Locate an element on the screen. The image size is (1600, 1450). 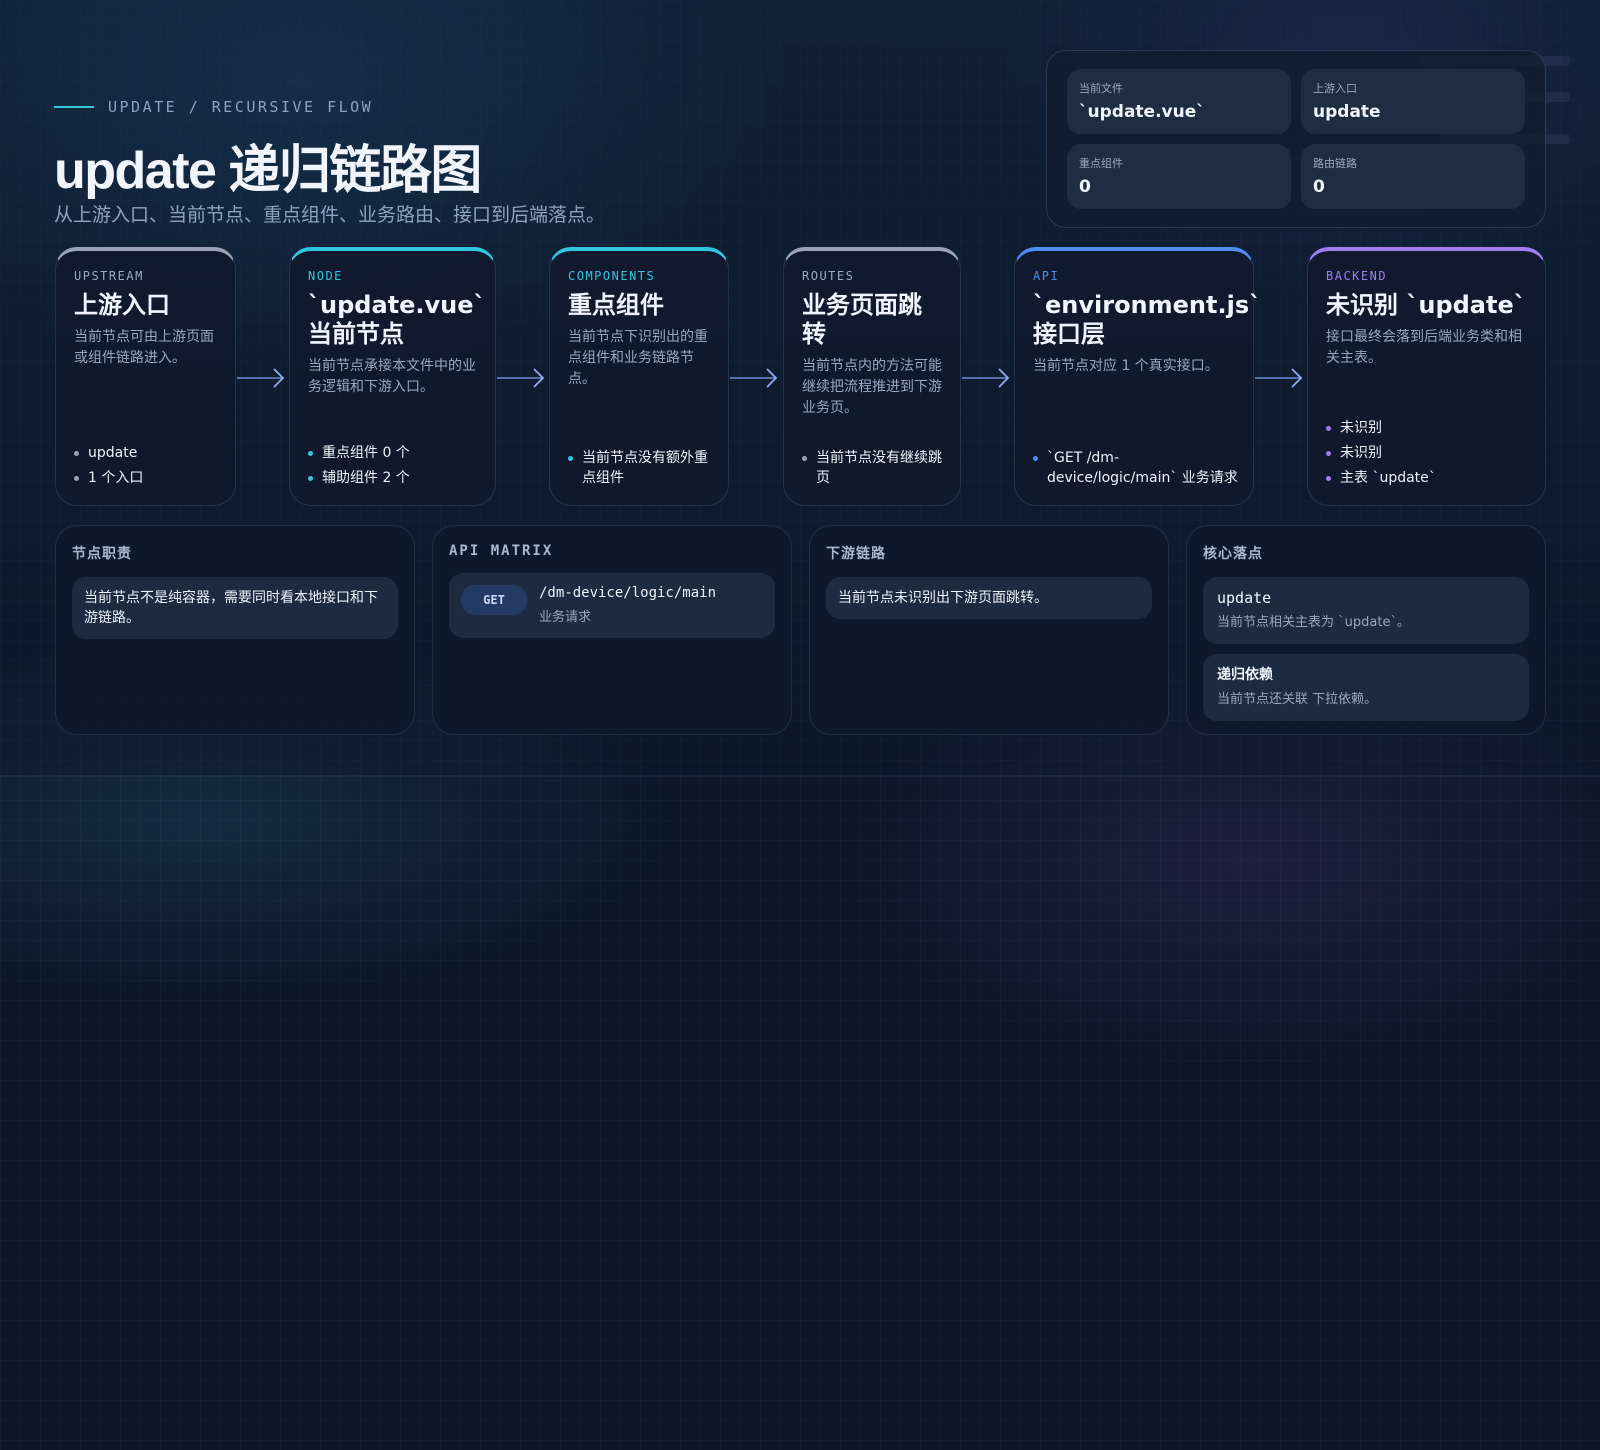
card-list: 当前节点没有继续跳页 is located at coordinates (875, 465).